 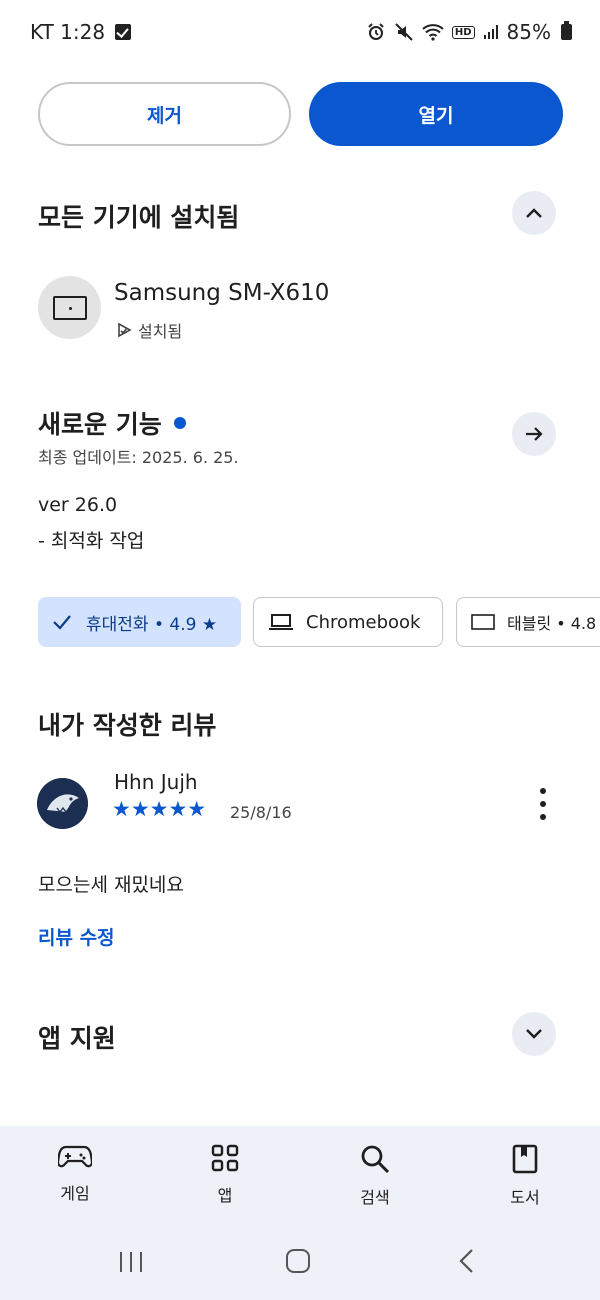 I want to click on shark-avatar-icon, so click(x=62, y=803).